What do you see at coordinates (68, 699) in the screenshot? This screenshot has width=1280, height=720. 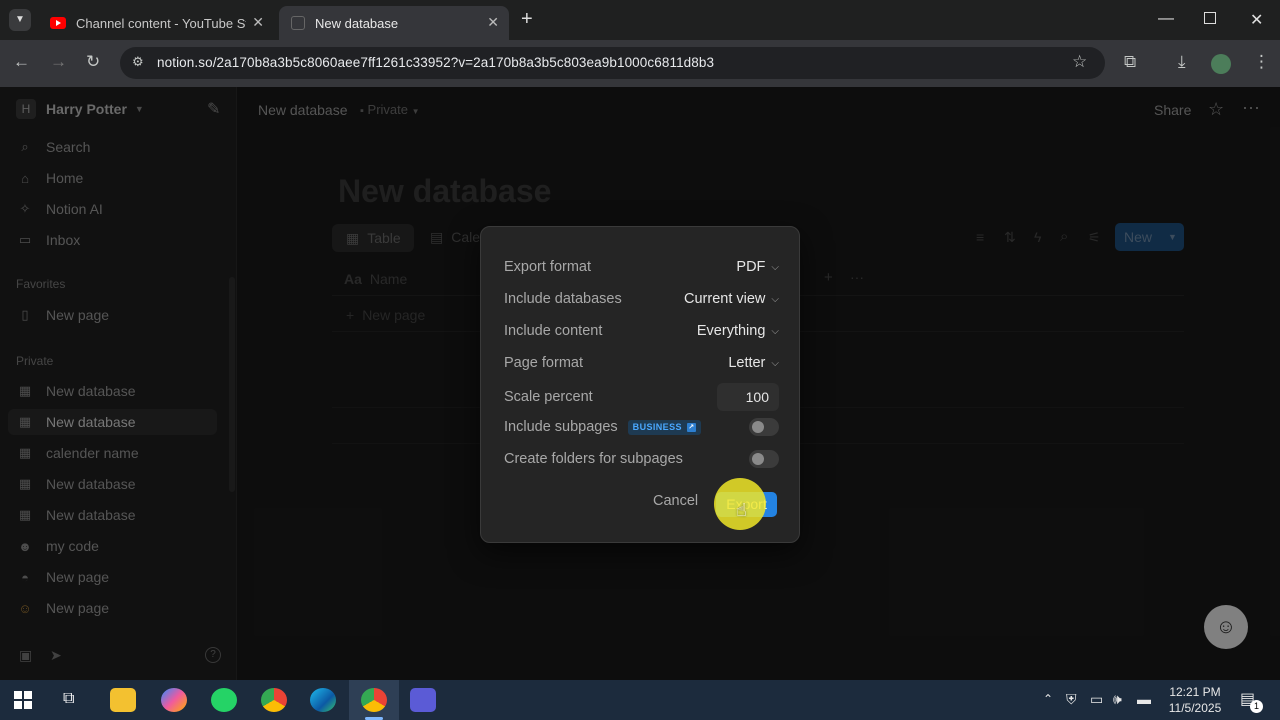 I see `task-view-icon: ⧉` at bounding box center [68, 699].